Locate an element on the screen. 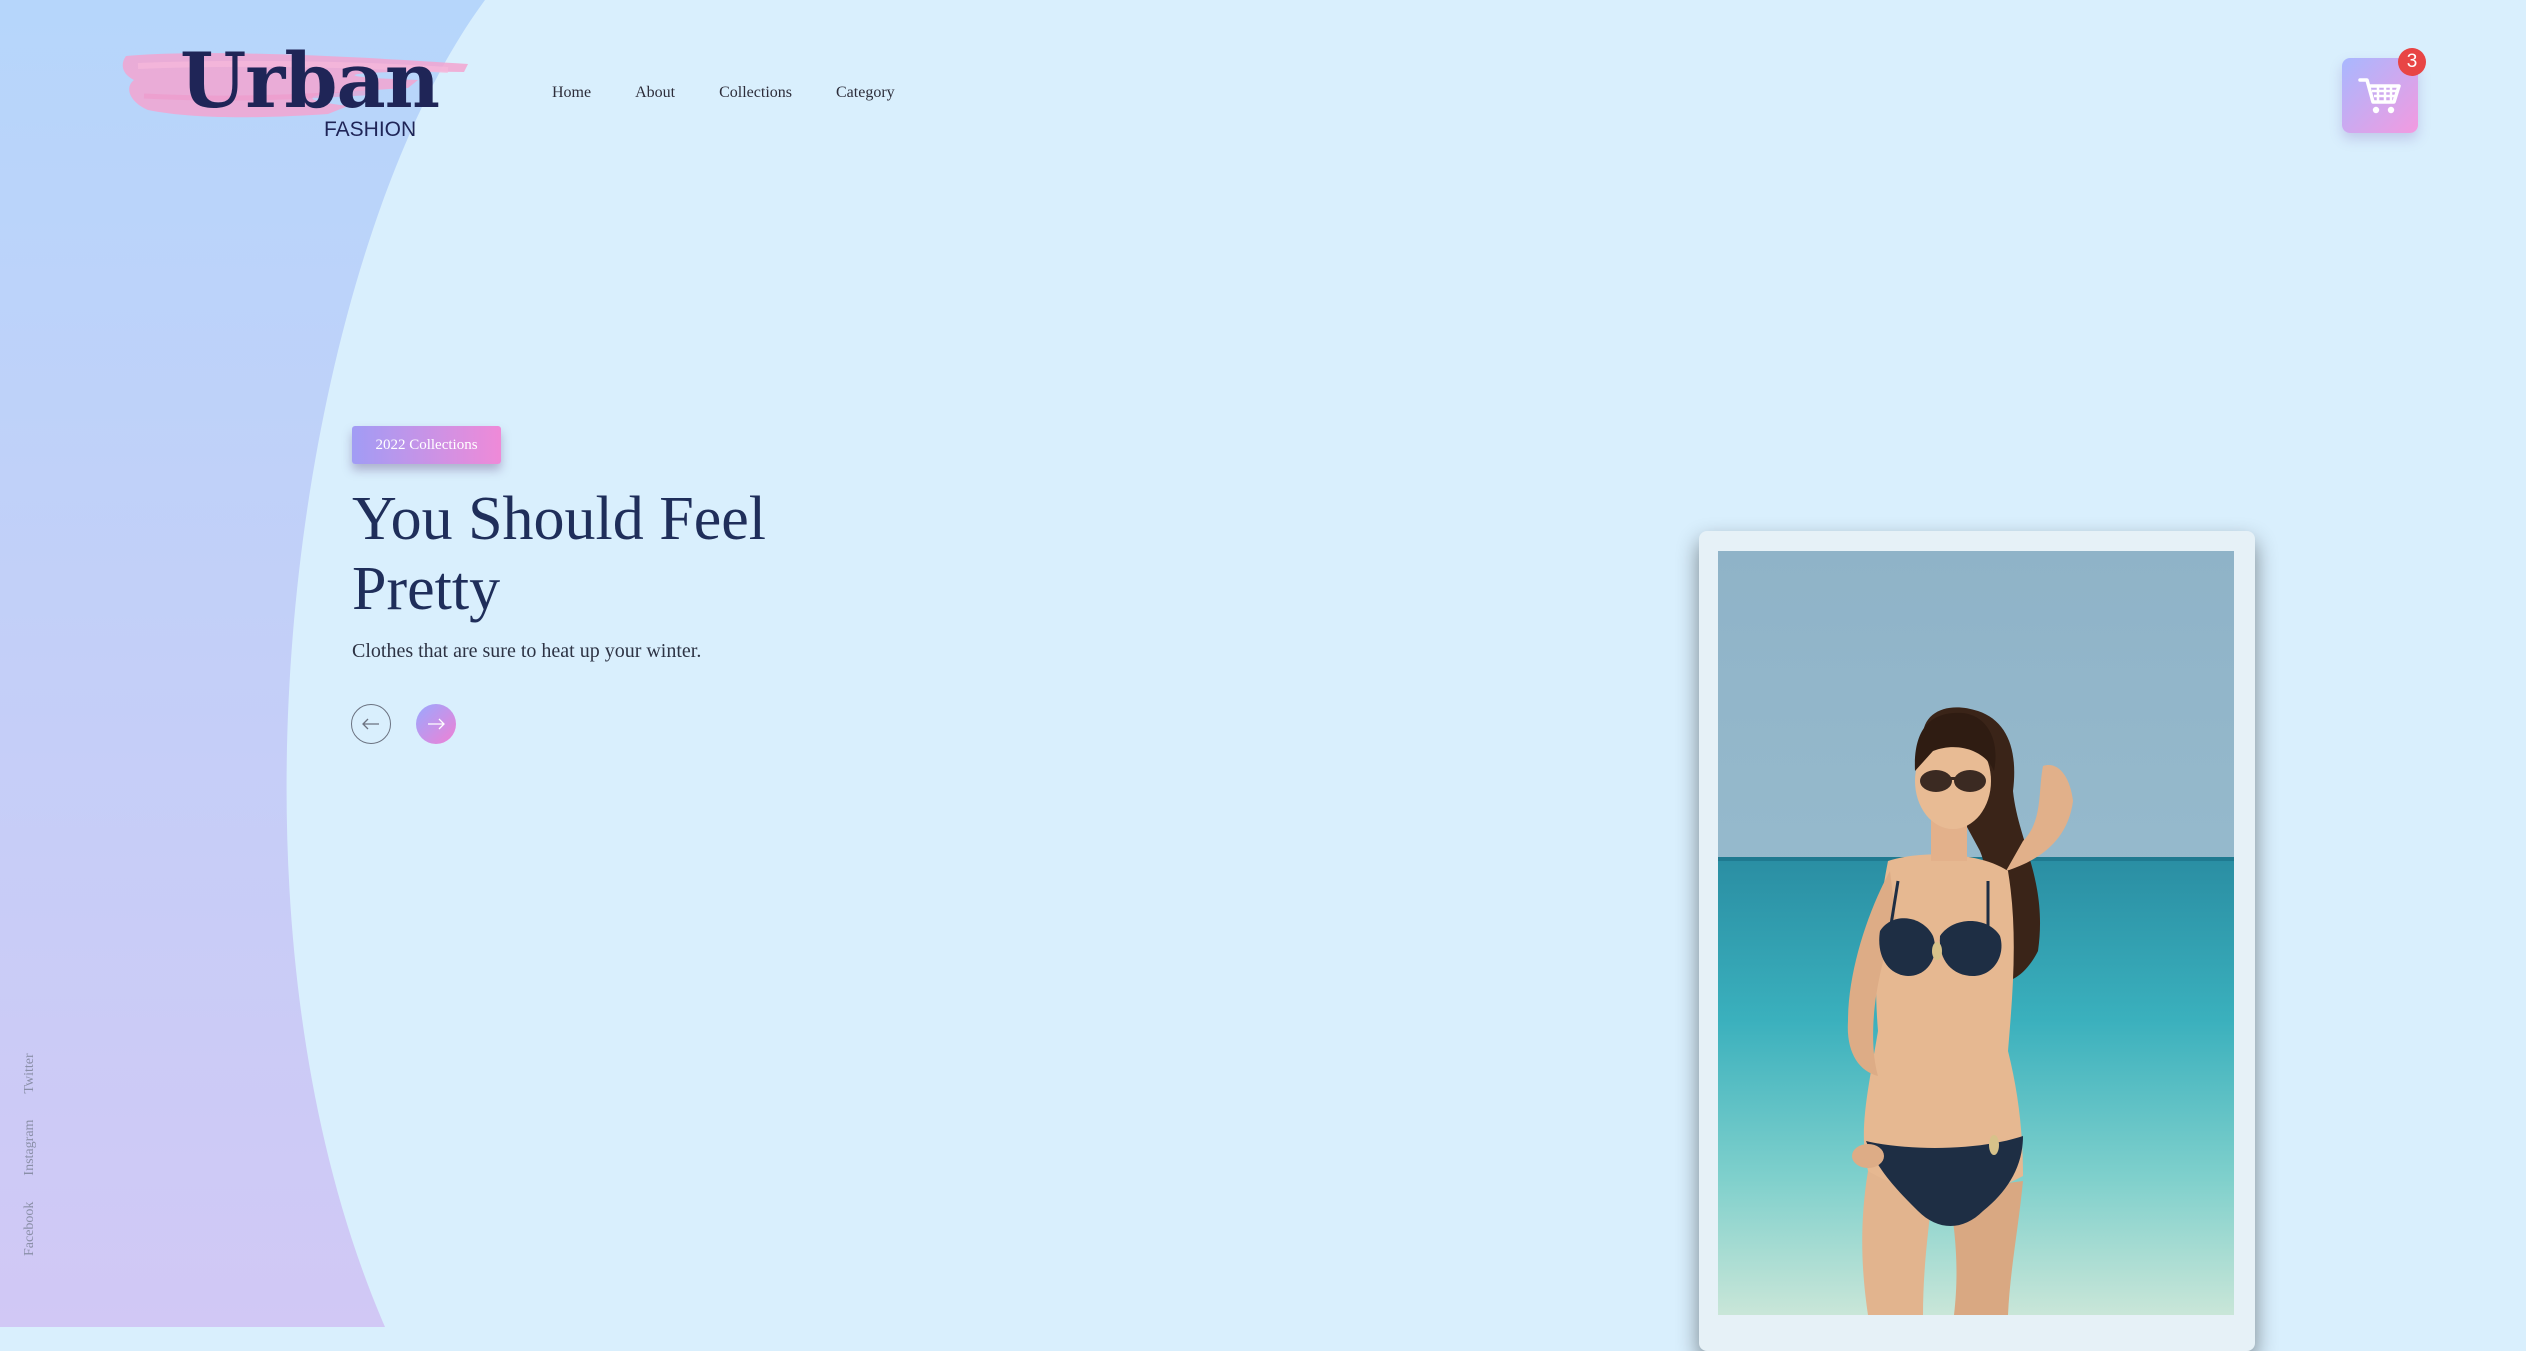 This screenshot has height=1351, width=2526. previous-slide-button is located at coordinates (371, 724).